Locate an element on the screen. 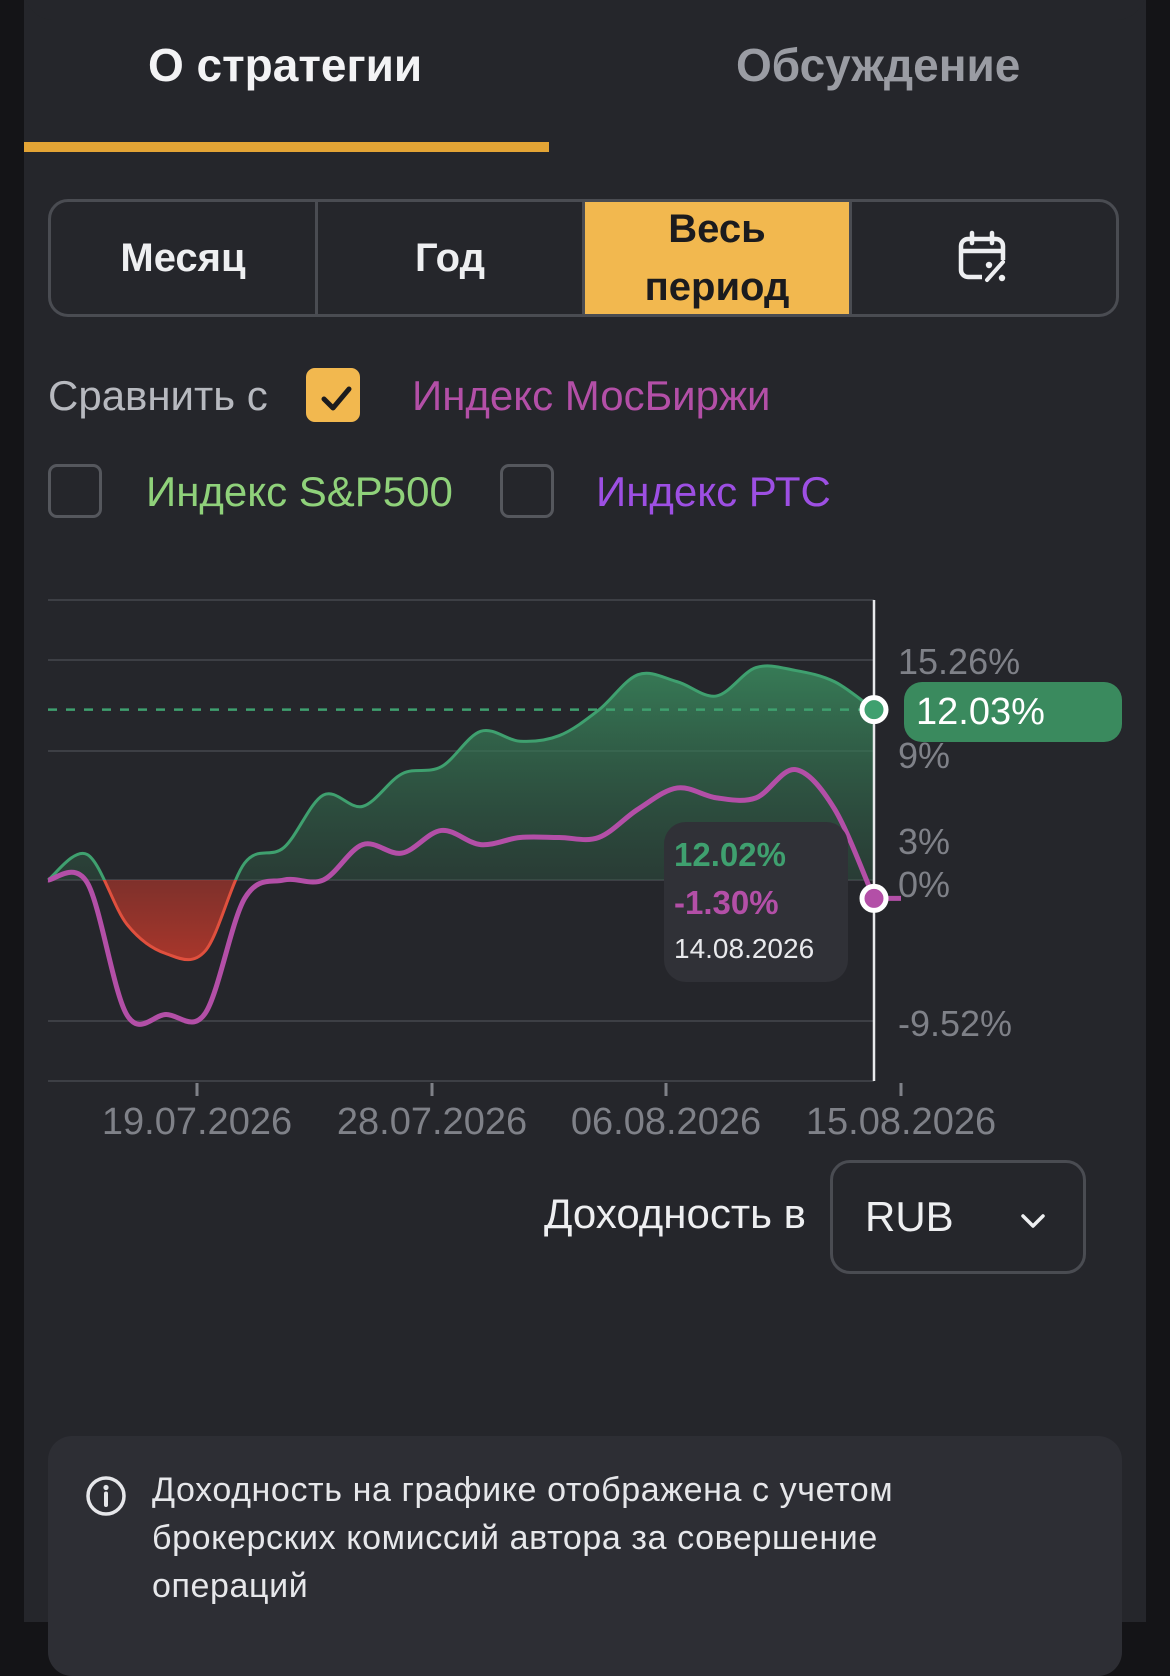  period-selector: Месяц Год Весь период is located at coordinates (583, 258).